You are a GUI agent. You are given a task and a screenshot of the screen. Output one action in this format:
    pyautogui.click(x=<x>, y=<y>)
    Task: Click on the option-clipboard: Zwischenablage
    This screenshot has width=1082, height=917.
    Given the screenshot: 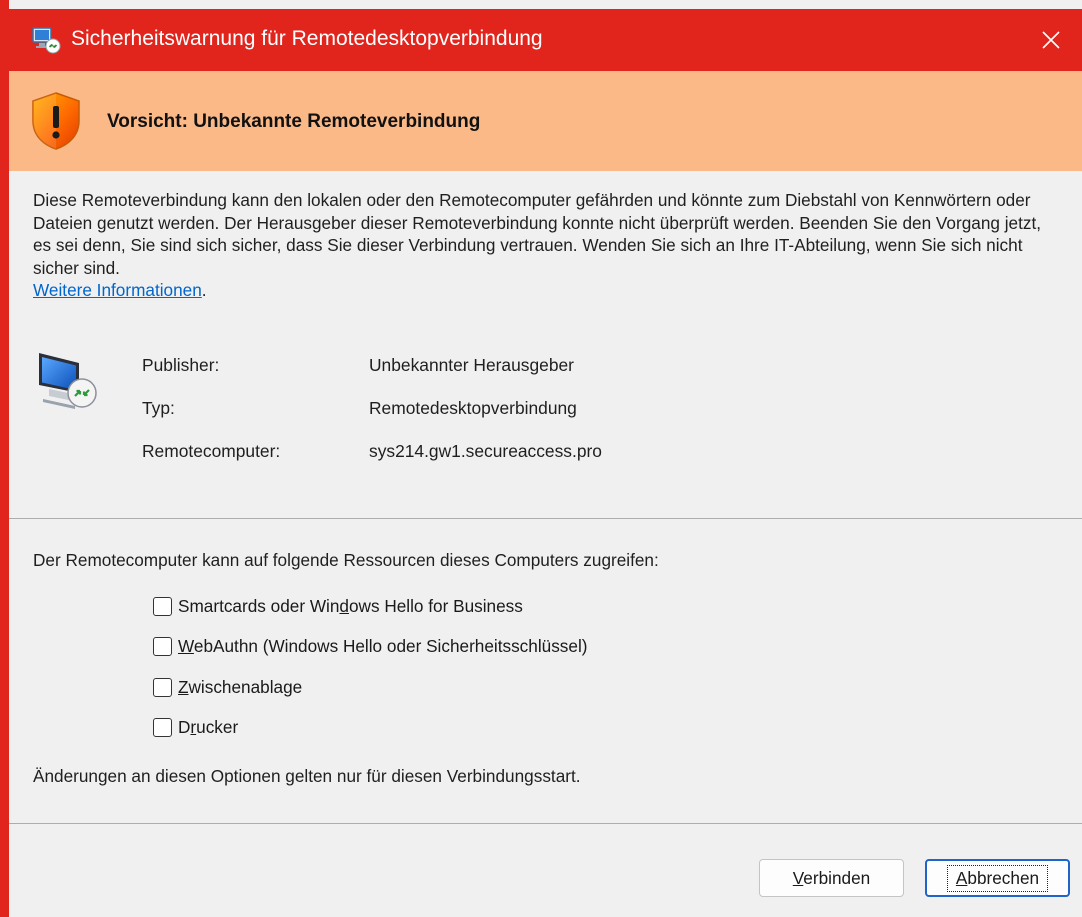 What is the action you would take?
    pyautogui.click(x=227, y=687)
    